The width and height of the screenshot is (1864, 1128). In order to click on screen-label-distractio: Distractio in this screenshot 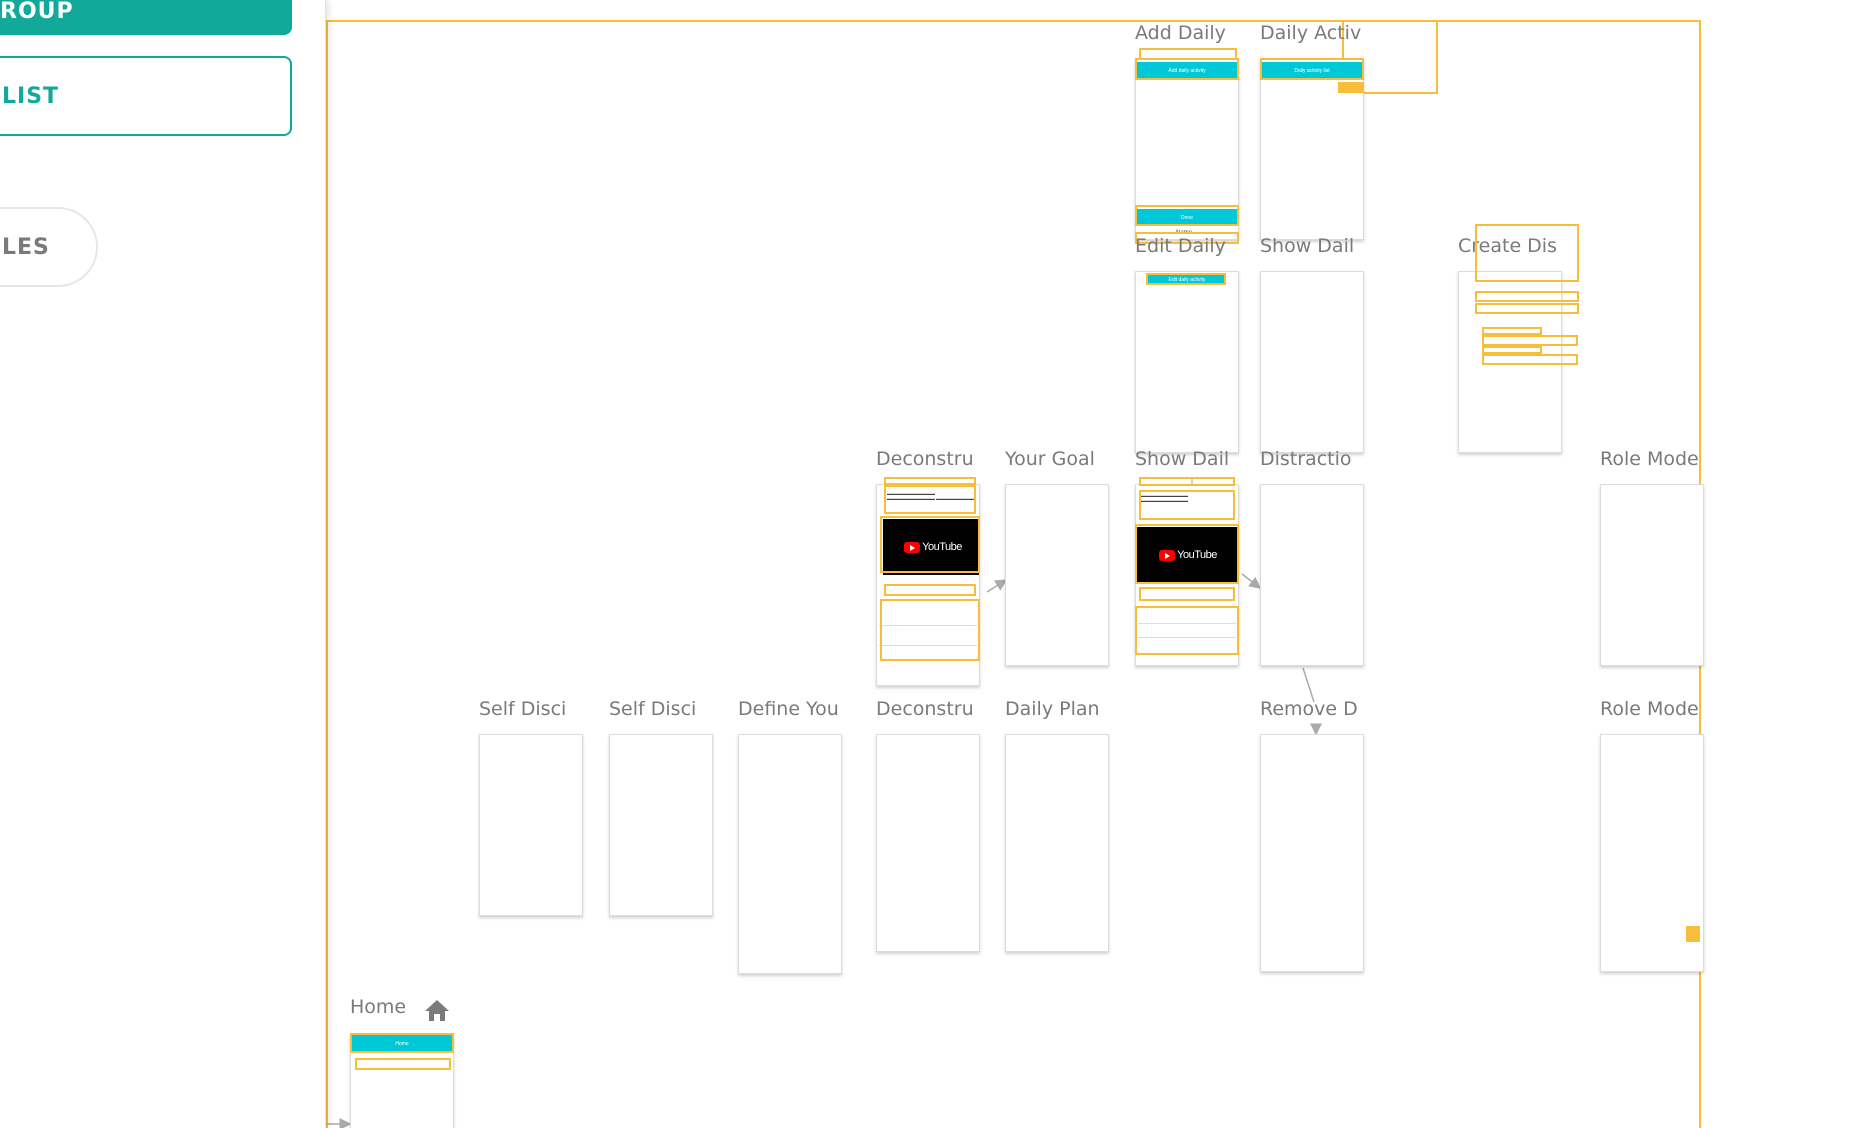, I will do `click(1306, 459)`.